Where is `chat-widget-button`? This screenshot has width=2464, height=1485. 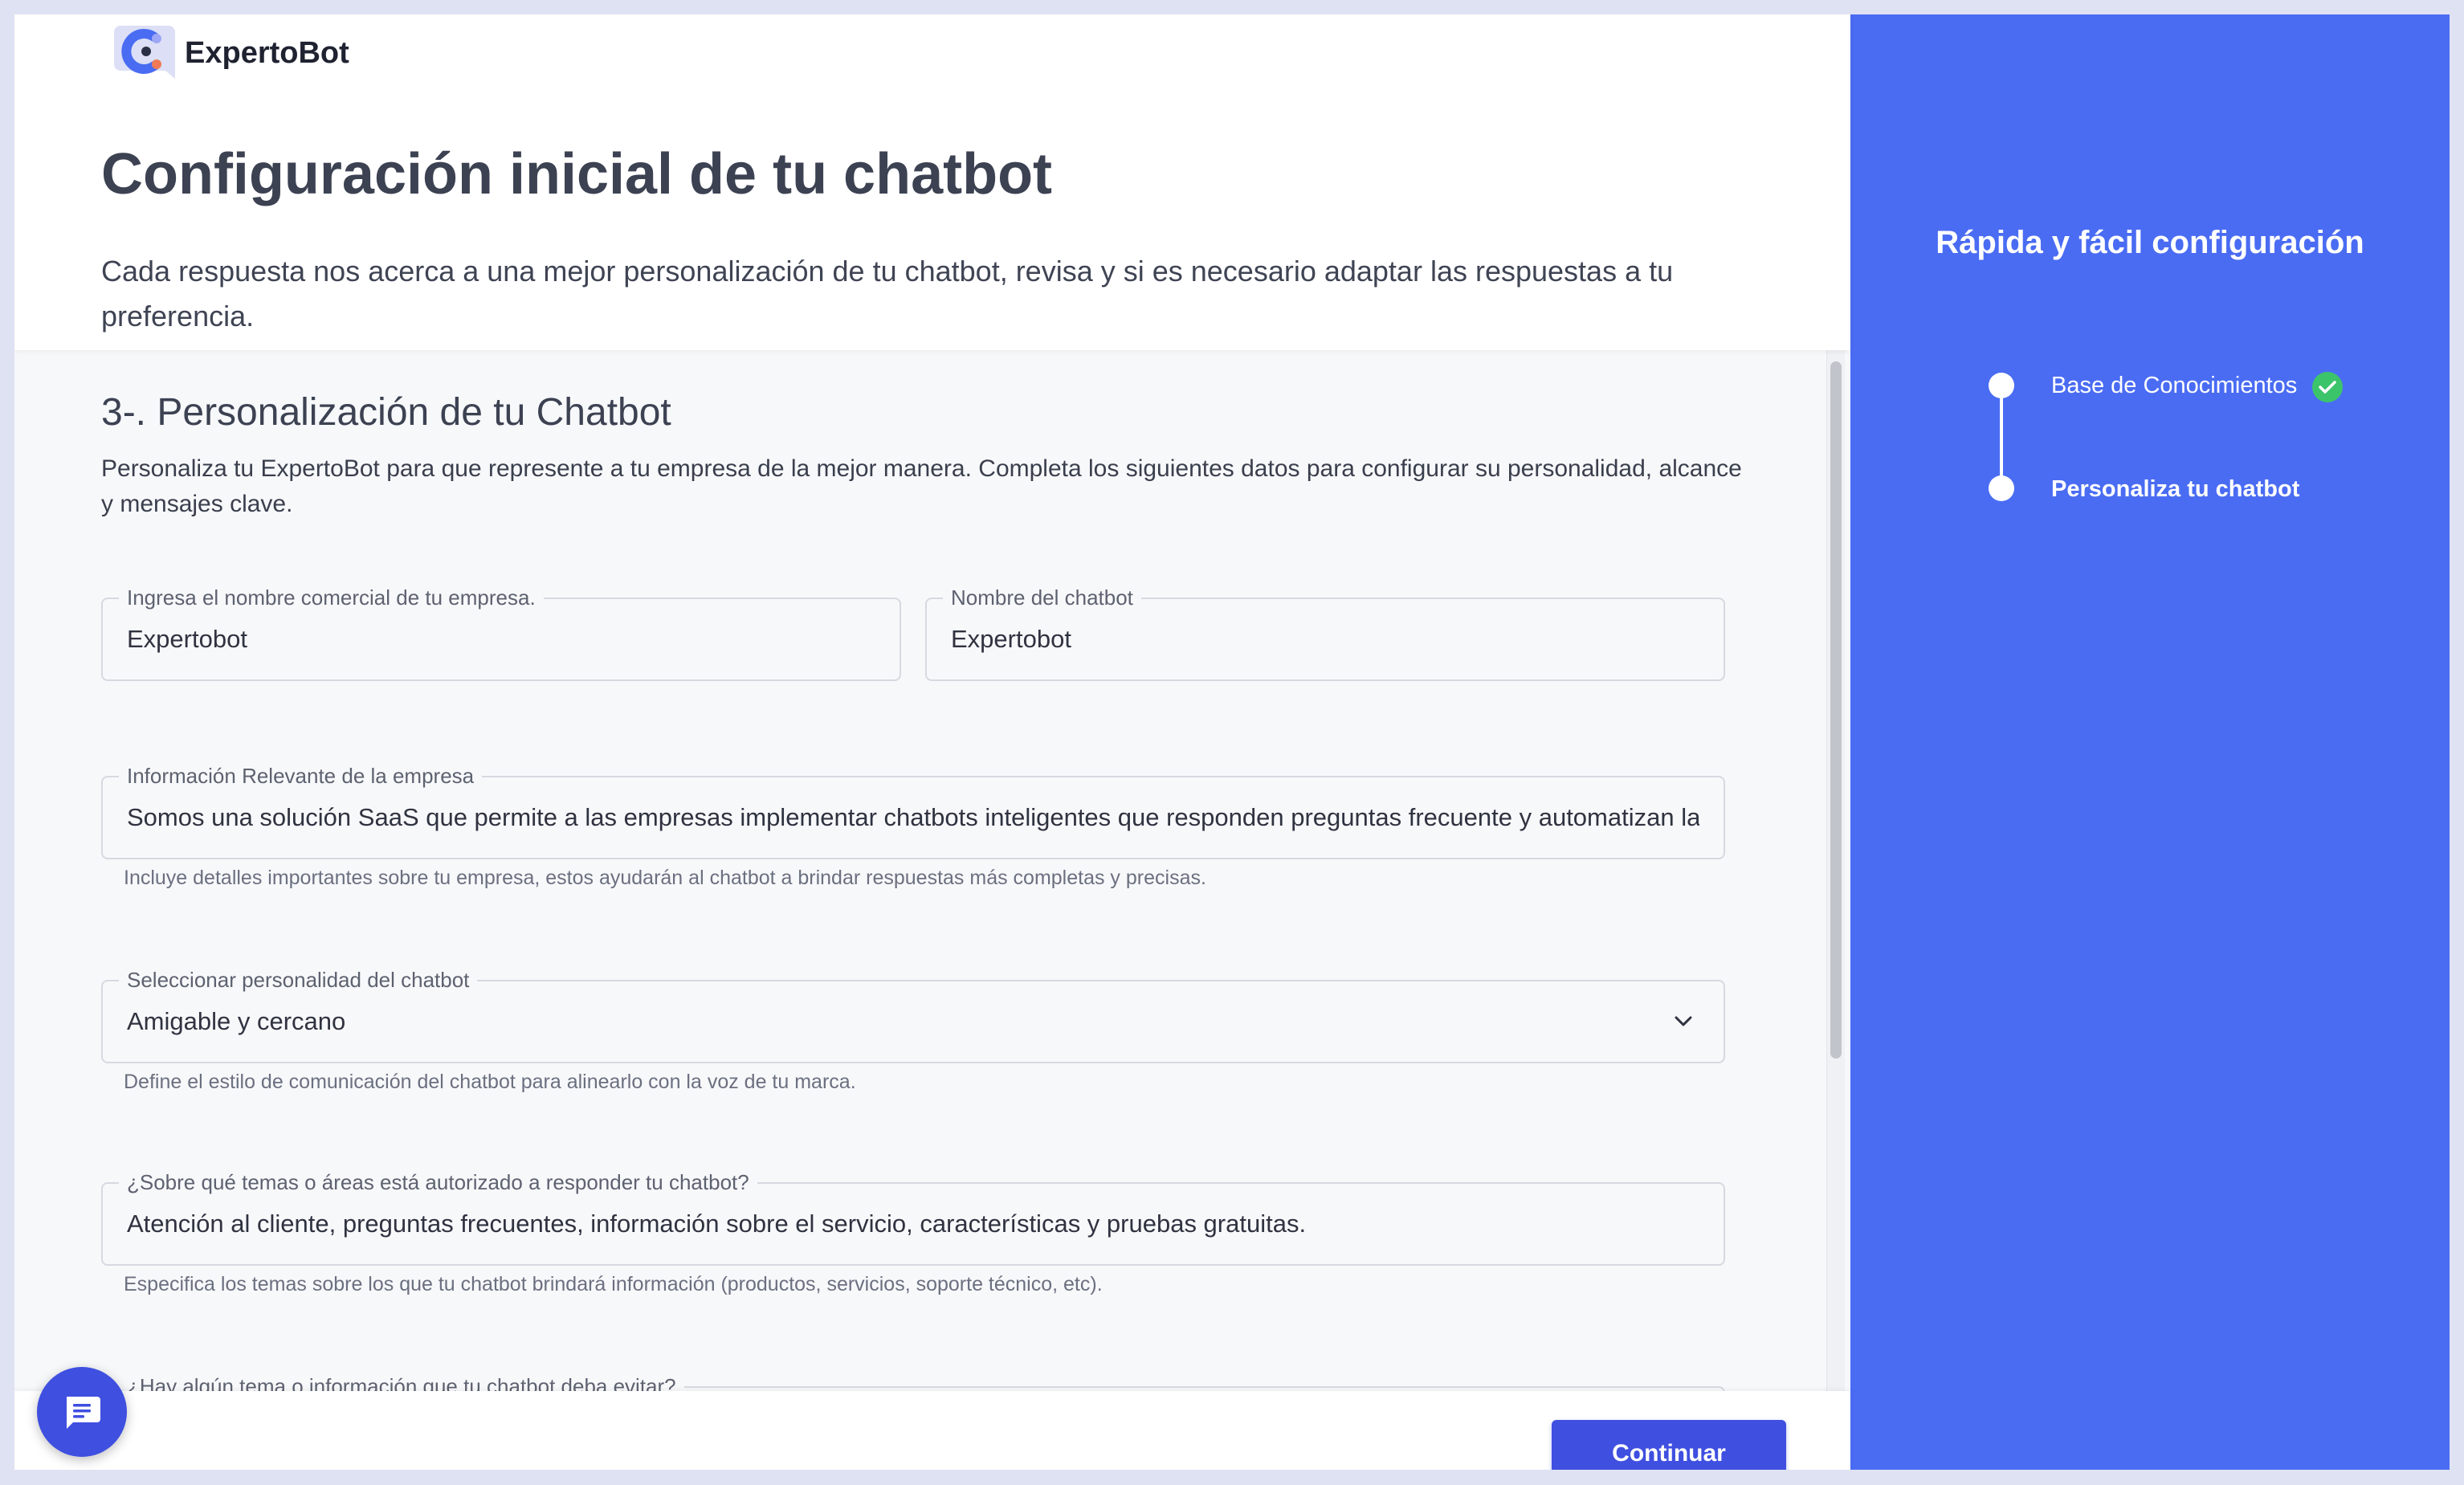 chat-widget-button is located at coordinates (82, 1412).